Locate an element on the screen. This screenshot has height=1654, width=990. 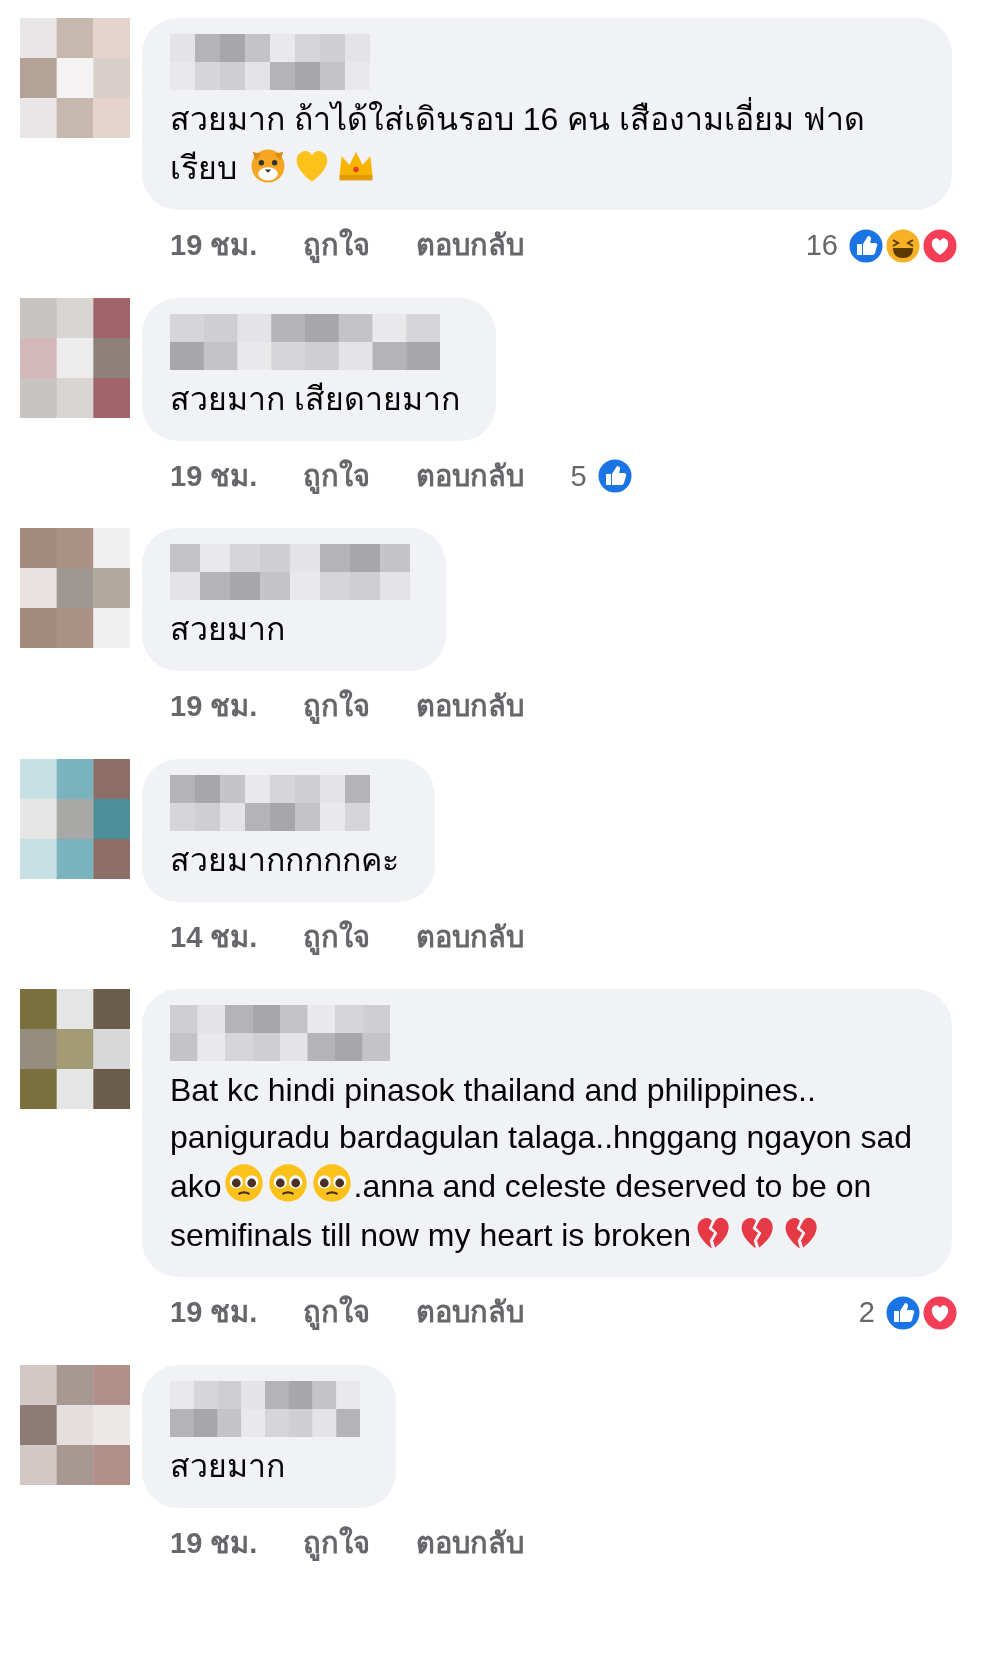
comment-text: สวยมากกกกกคะ is located at coordinates (284, 860).